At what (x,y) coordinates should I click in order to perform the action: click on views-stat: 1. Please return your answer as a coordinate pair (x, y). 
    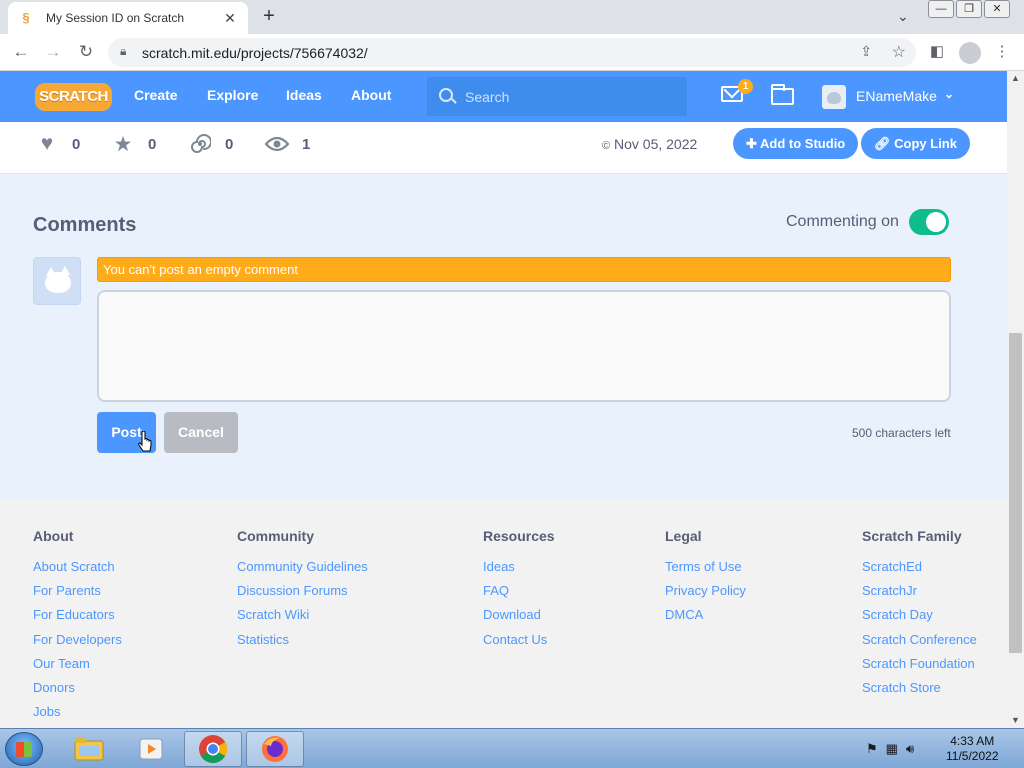
    Looking at the image, I should click on (287, 144).